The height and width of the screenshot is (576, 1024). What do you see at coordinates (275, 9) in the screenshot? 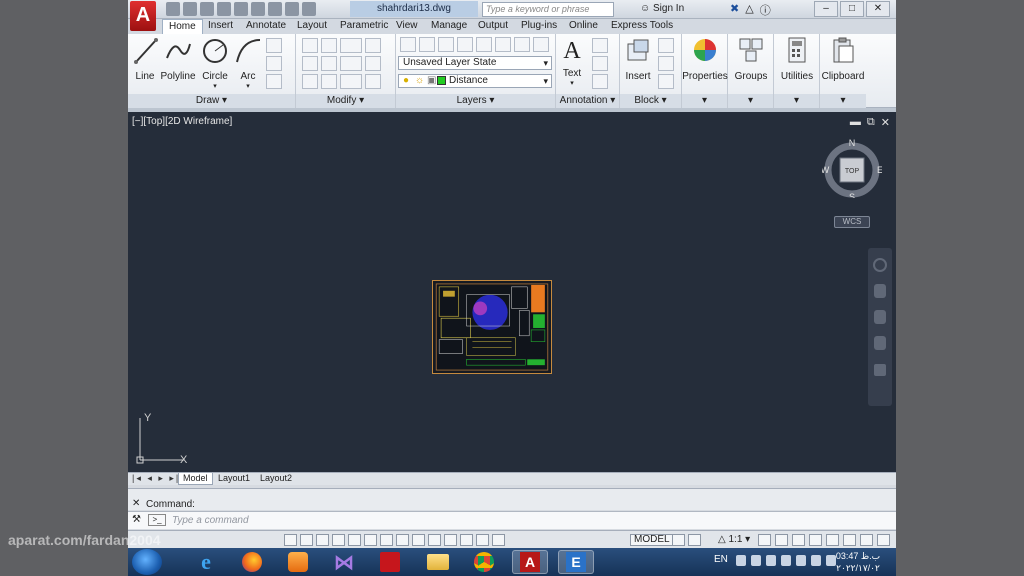
I see `undo-icon` at bounding box center [275, 9].